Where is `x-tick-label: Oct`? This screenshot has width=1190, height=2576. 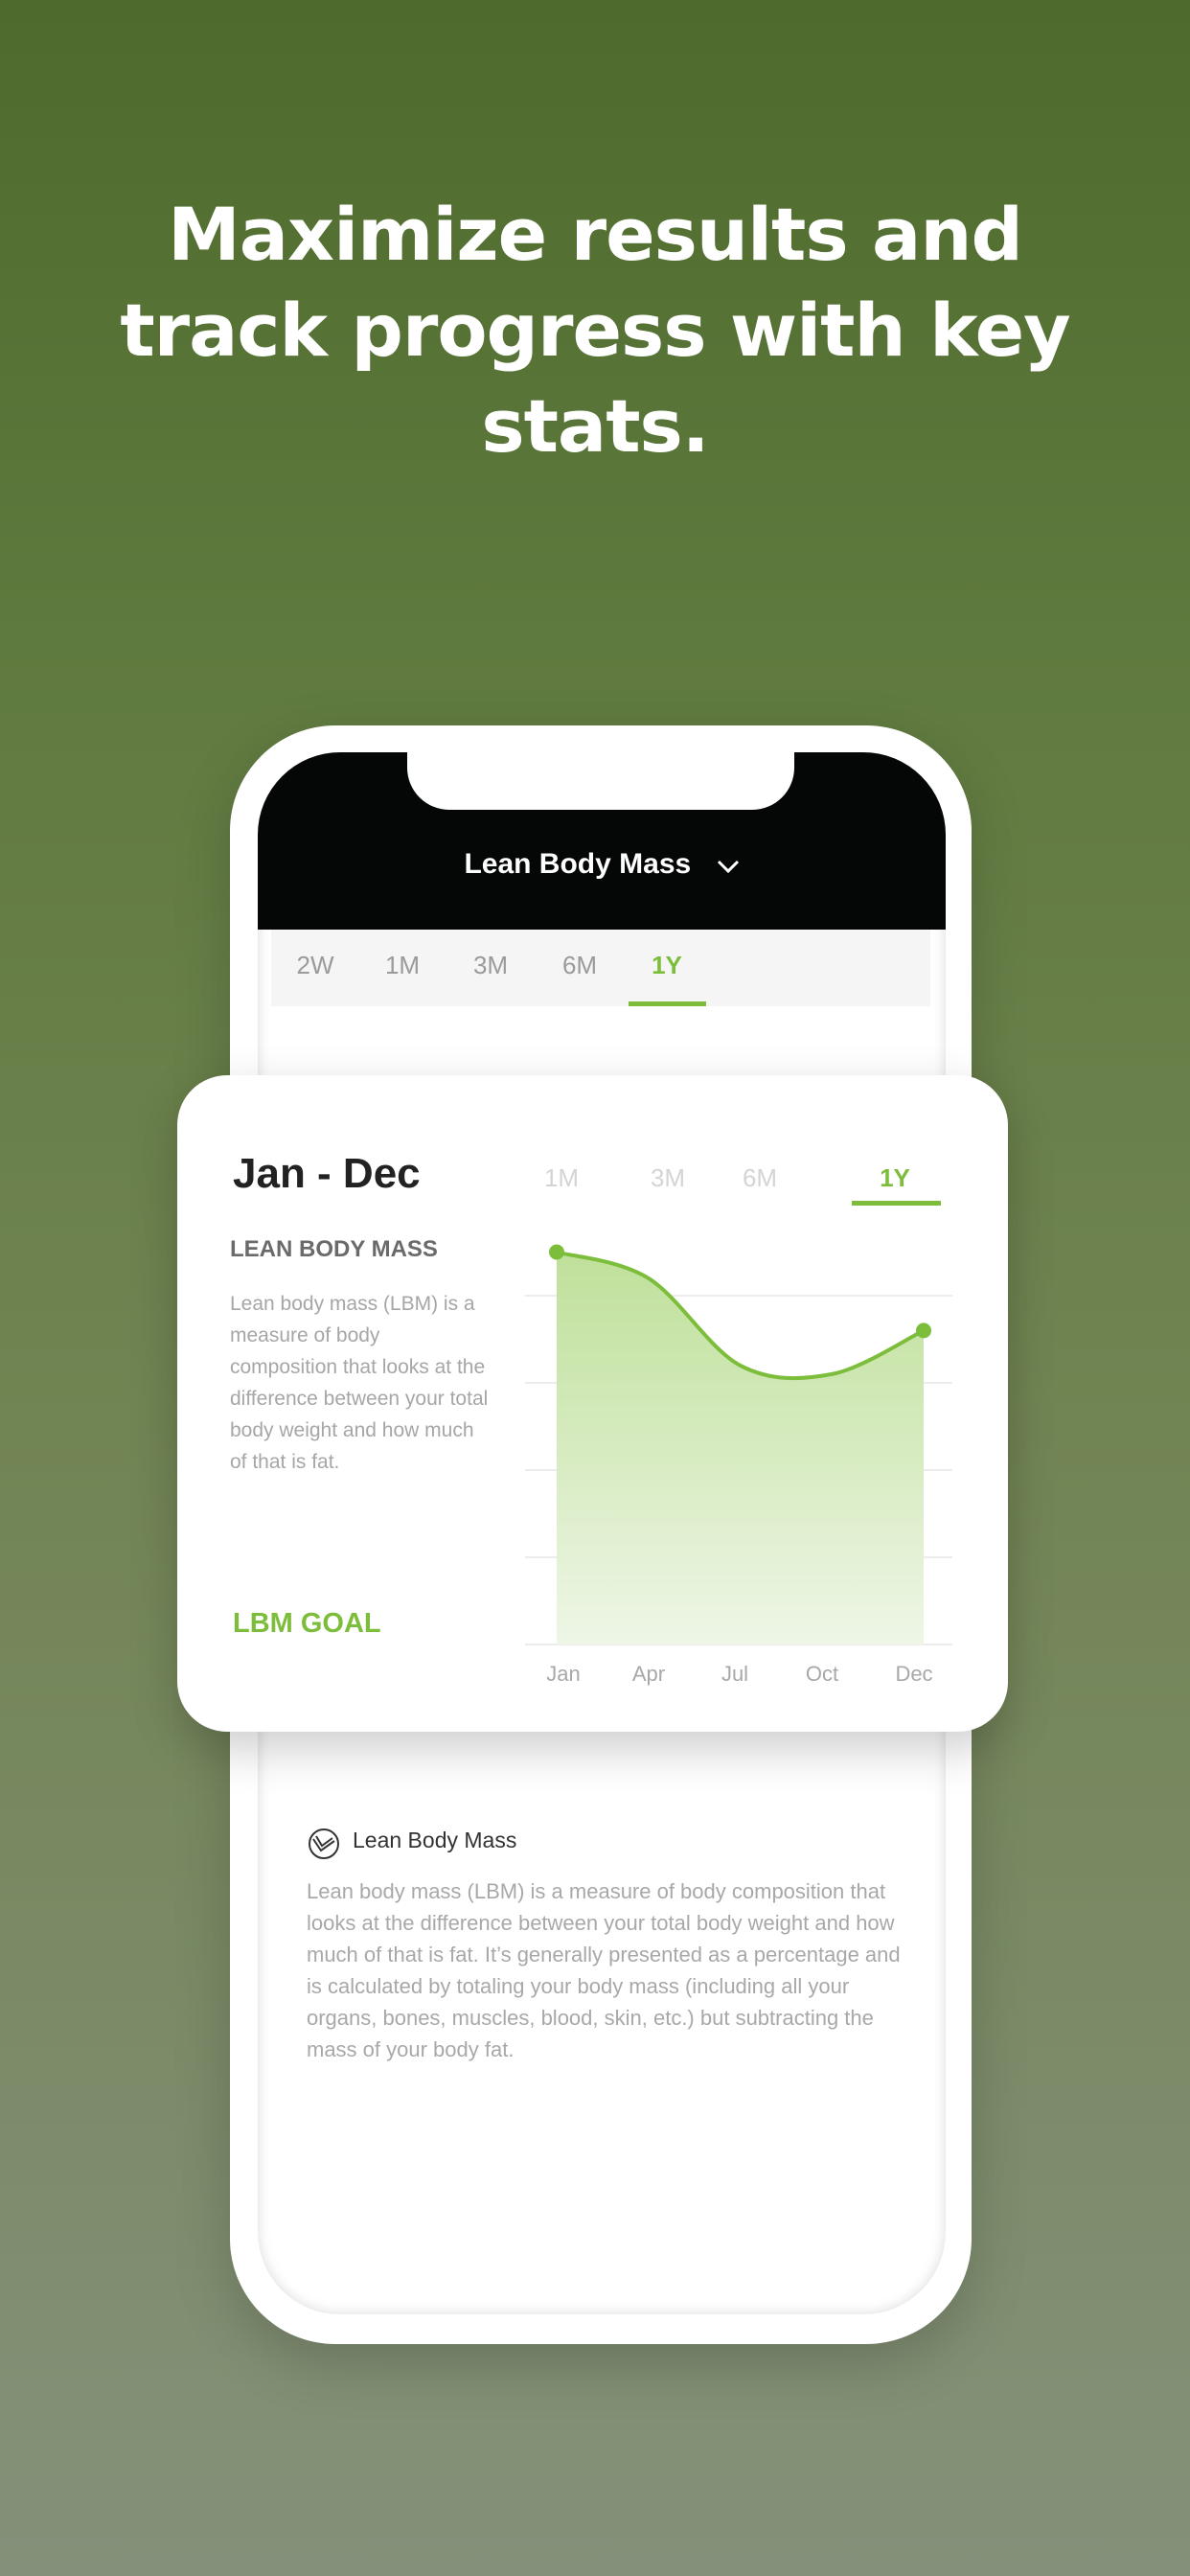 x-tick-label: Oct is located at coordinates (822, 1674).